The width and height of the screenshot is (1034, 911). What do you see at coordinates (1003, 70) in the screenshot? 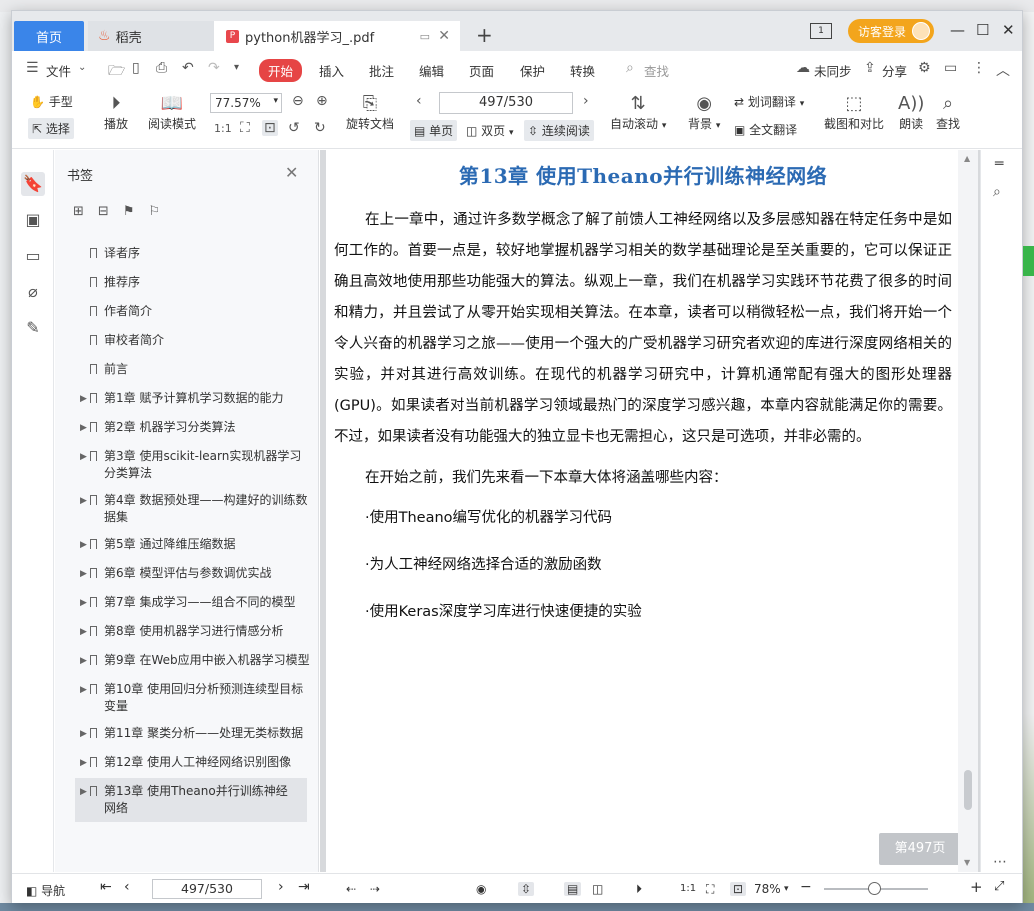
I see `collapse-ribbon-icon: ︿` at bounding box center [1003, 70].